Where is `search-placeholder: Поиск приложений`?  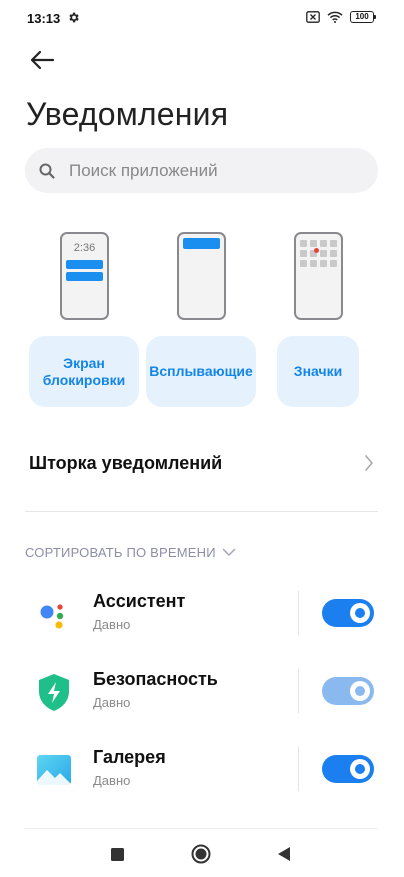 search-placeholder: Поиск приложений is located at coordinates (143, 170).